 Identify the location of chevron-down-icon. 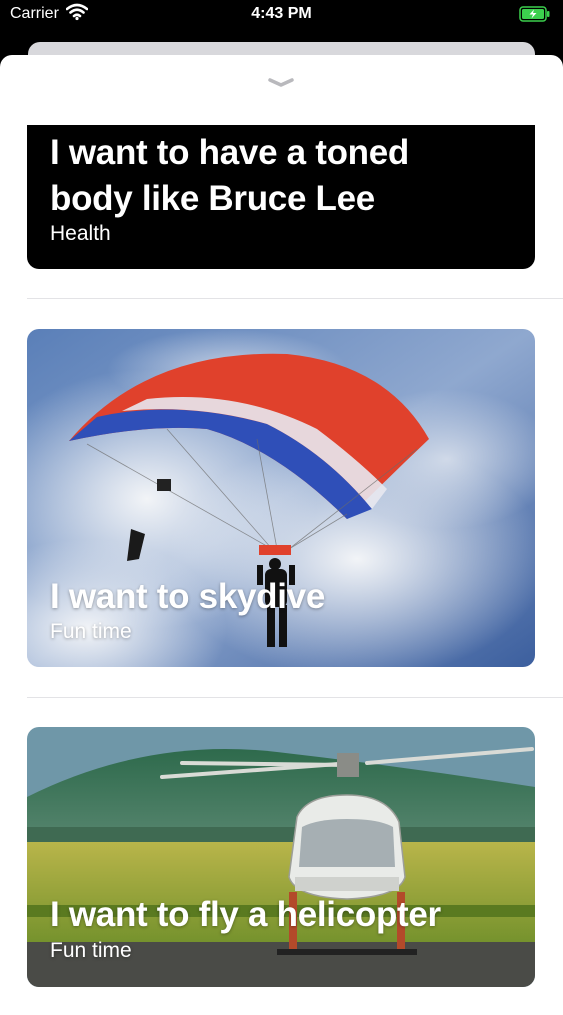
(281, 83).